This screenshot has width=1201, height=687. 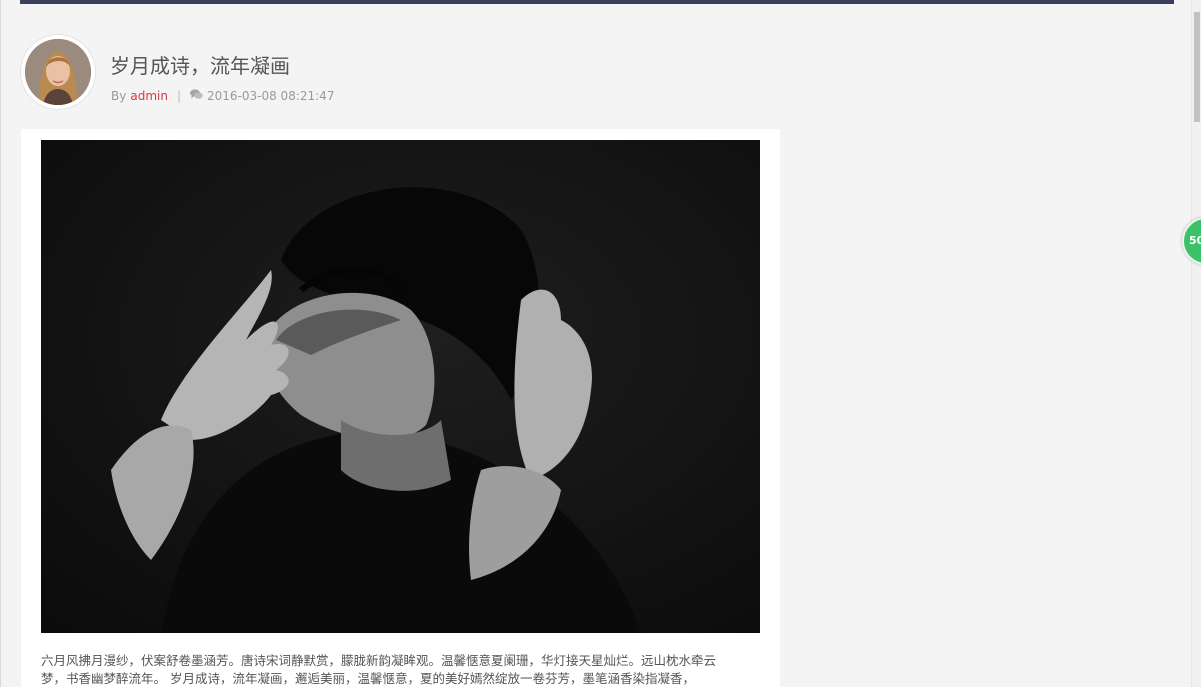 What do you see at coordinates (1196, 343) in the screenshot?
I see `vertical-scrollbar` at bounding box center [1196, 343].